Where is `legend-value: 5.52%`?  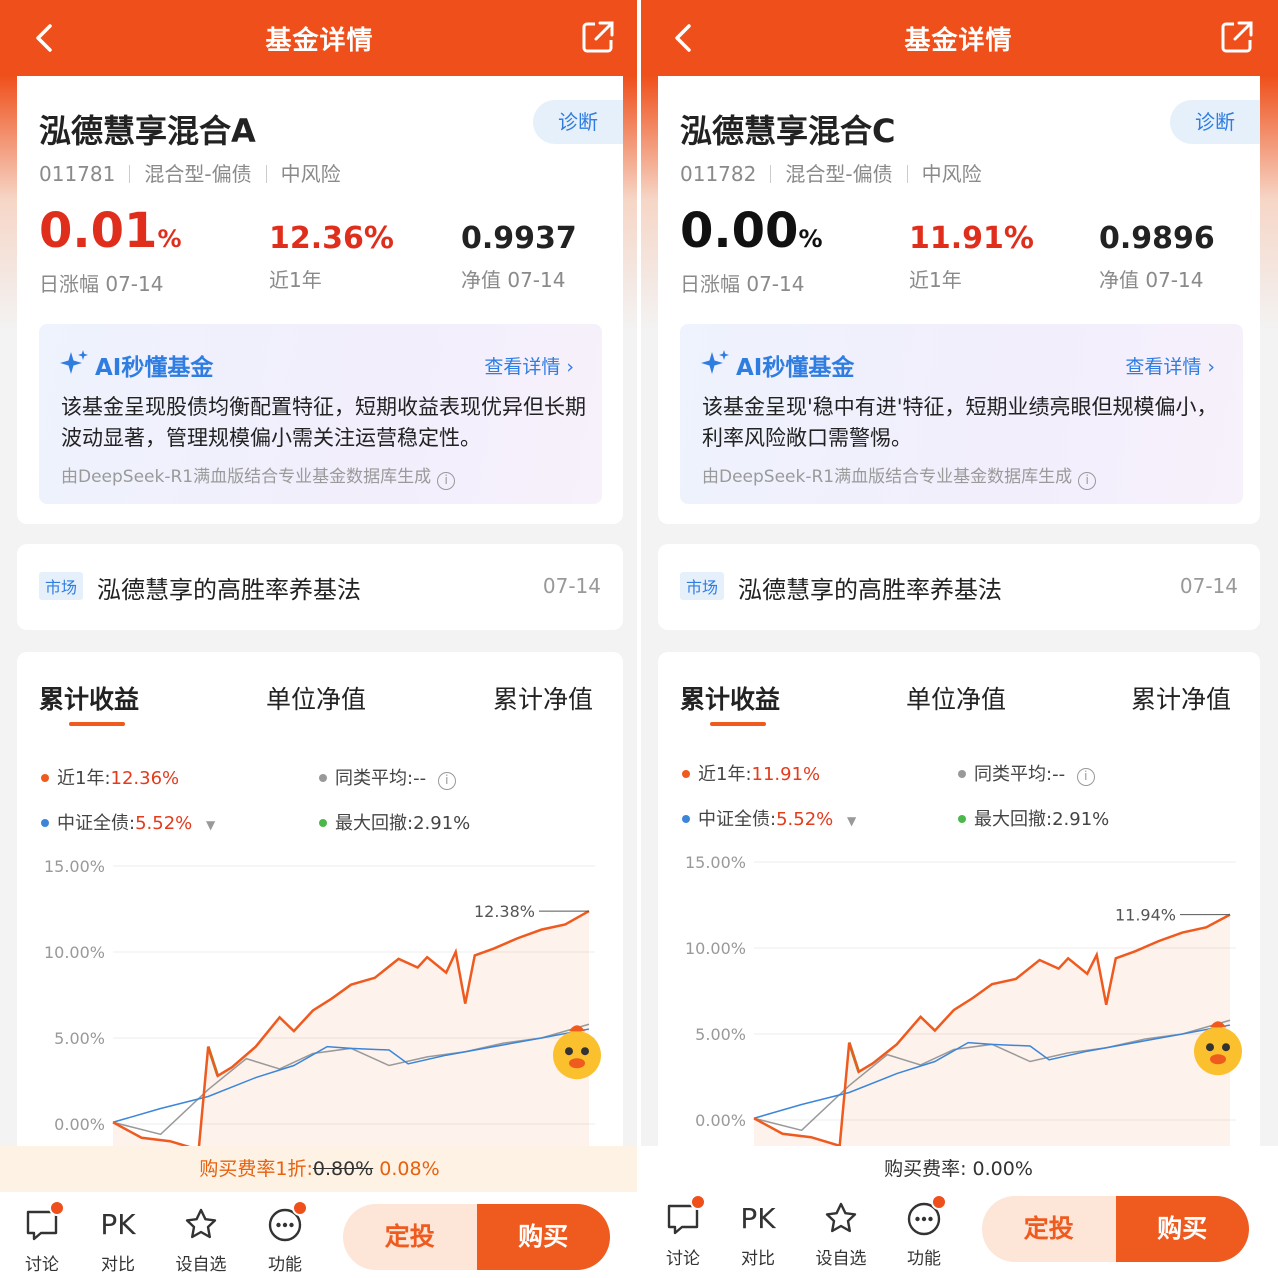
legend-value: 5.52% is located at coordinates (805, 819).